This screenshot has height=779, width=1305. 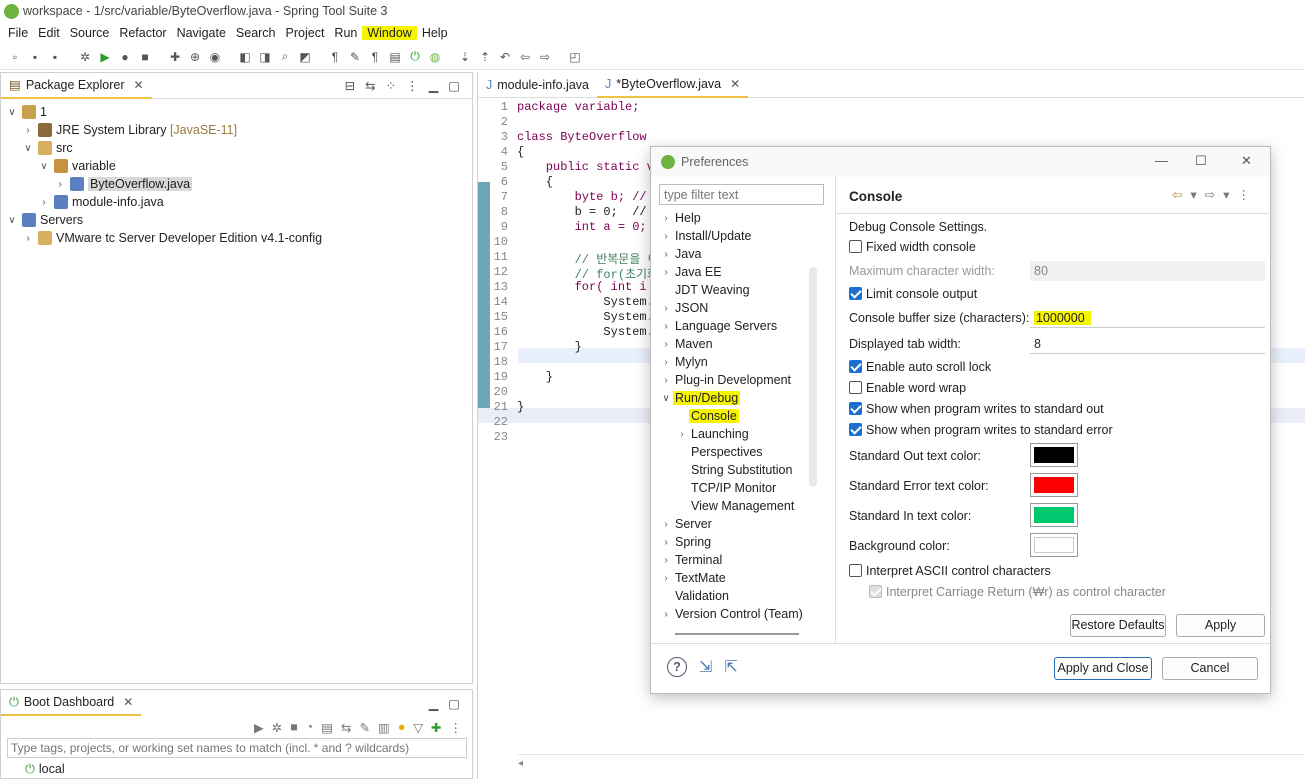 I want to click on refresh-icon: ◔, so click(x=310, y=727).